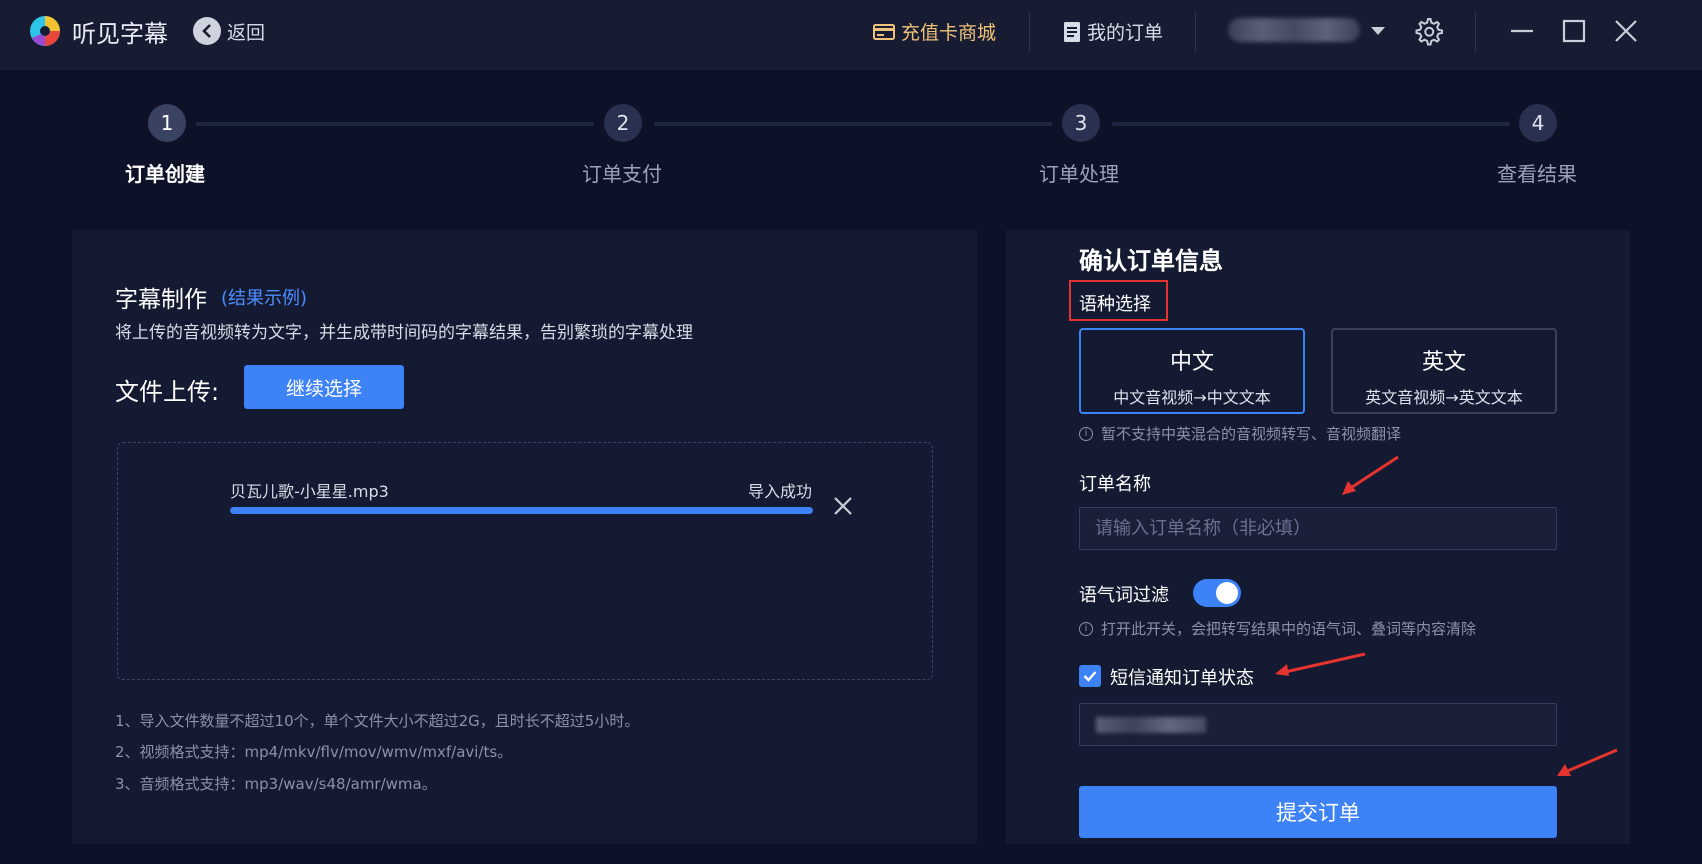 The height and width of the screenshot is (864, 1702). I want to click on back-arrow-icon, so click(207, 31).